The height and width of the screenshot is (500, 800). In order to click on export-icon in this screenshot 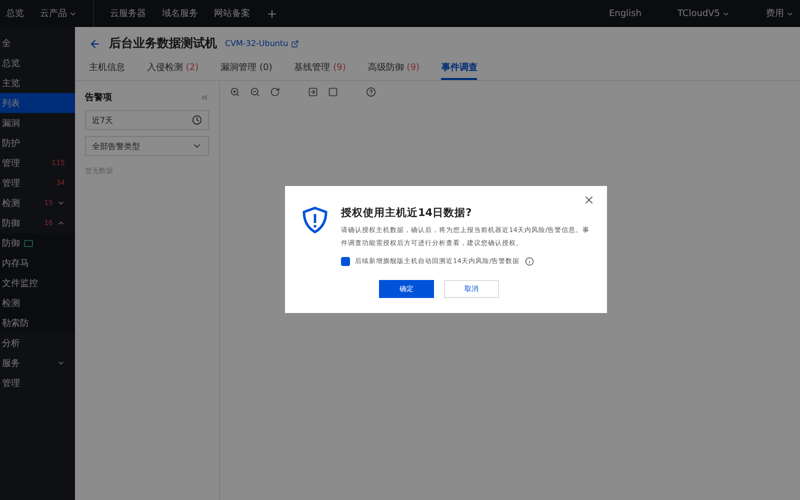, I will do `click(313, 92)`.